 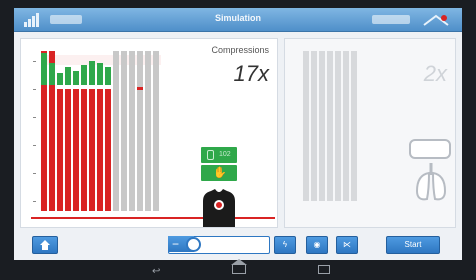 What do you see at coordinates (193, 244) in the screenshot?
I see `slider-thumb` at bounding box center [193, 244].